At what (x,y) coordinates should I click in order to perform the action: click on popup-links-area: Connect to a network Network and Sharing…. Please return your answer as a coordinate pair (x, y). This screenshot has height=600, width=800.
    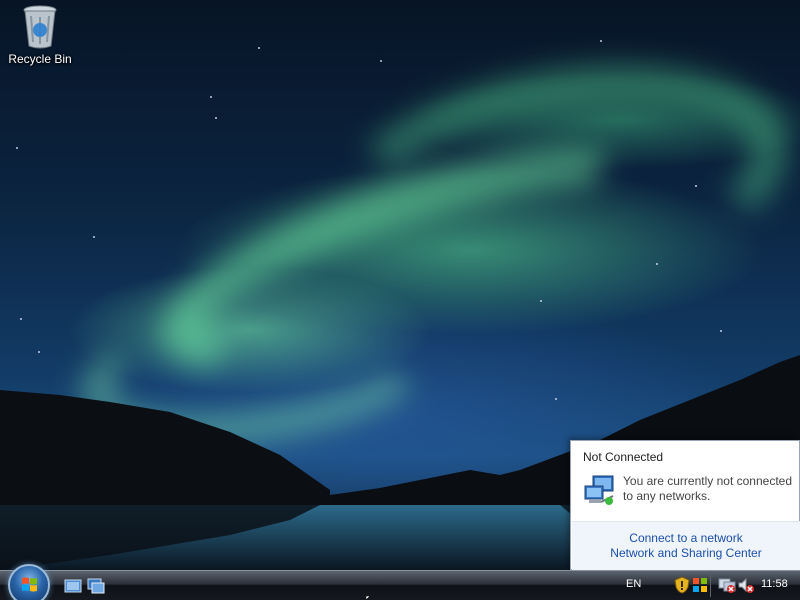
    Looking at the image, I should click on (686, 545).